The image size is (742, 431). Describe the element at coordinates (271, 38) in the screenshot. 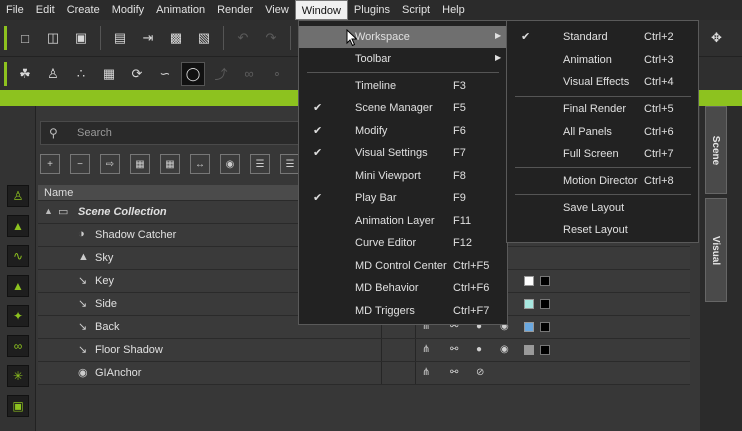

I see `redo-icon: ↷` at that location.